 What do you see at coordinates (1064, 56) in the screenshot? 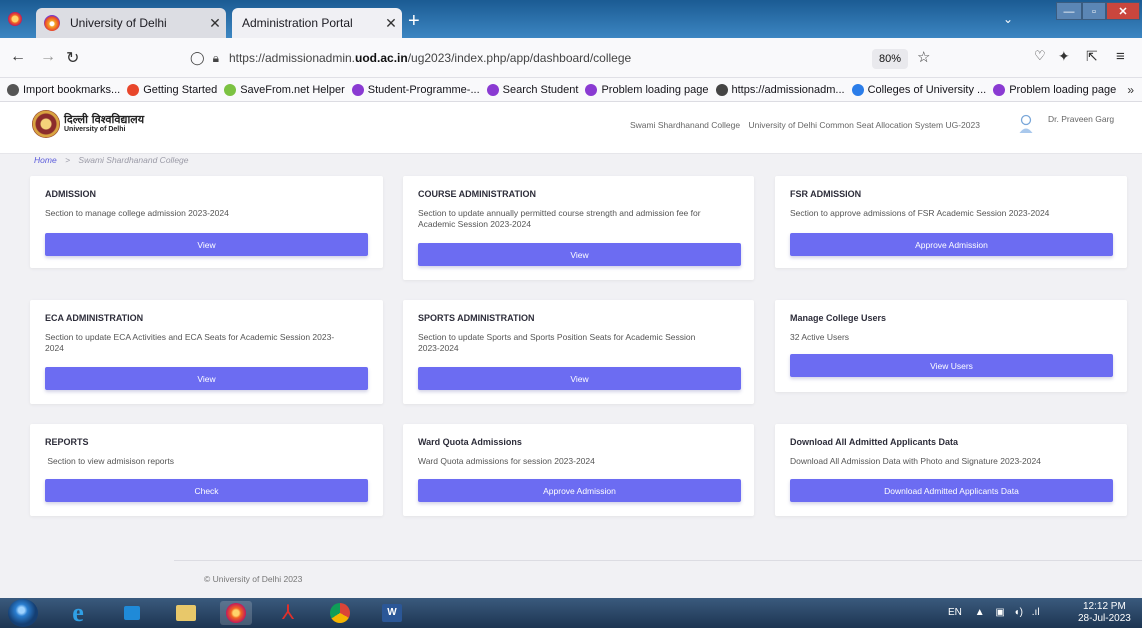
I see `extension-icon: ✦` at bounding box center [1064, 56].